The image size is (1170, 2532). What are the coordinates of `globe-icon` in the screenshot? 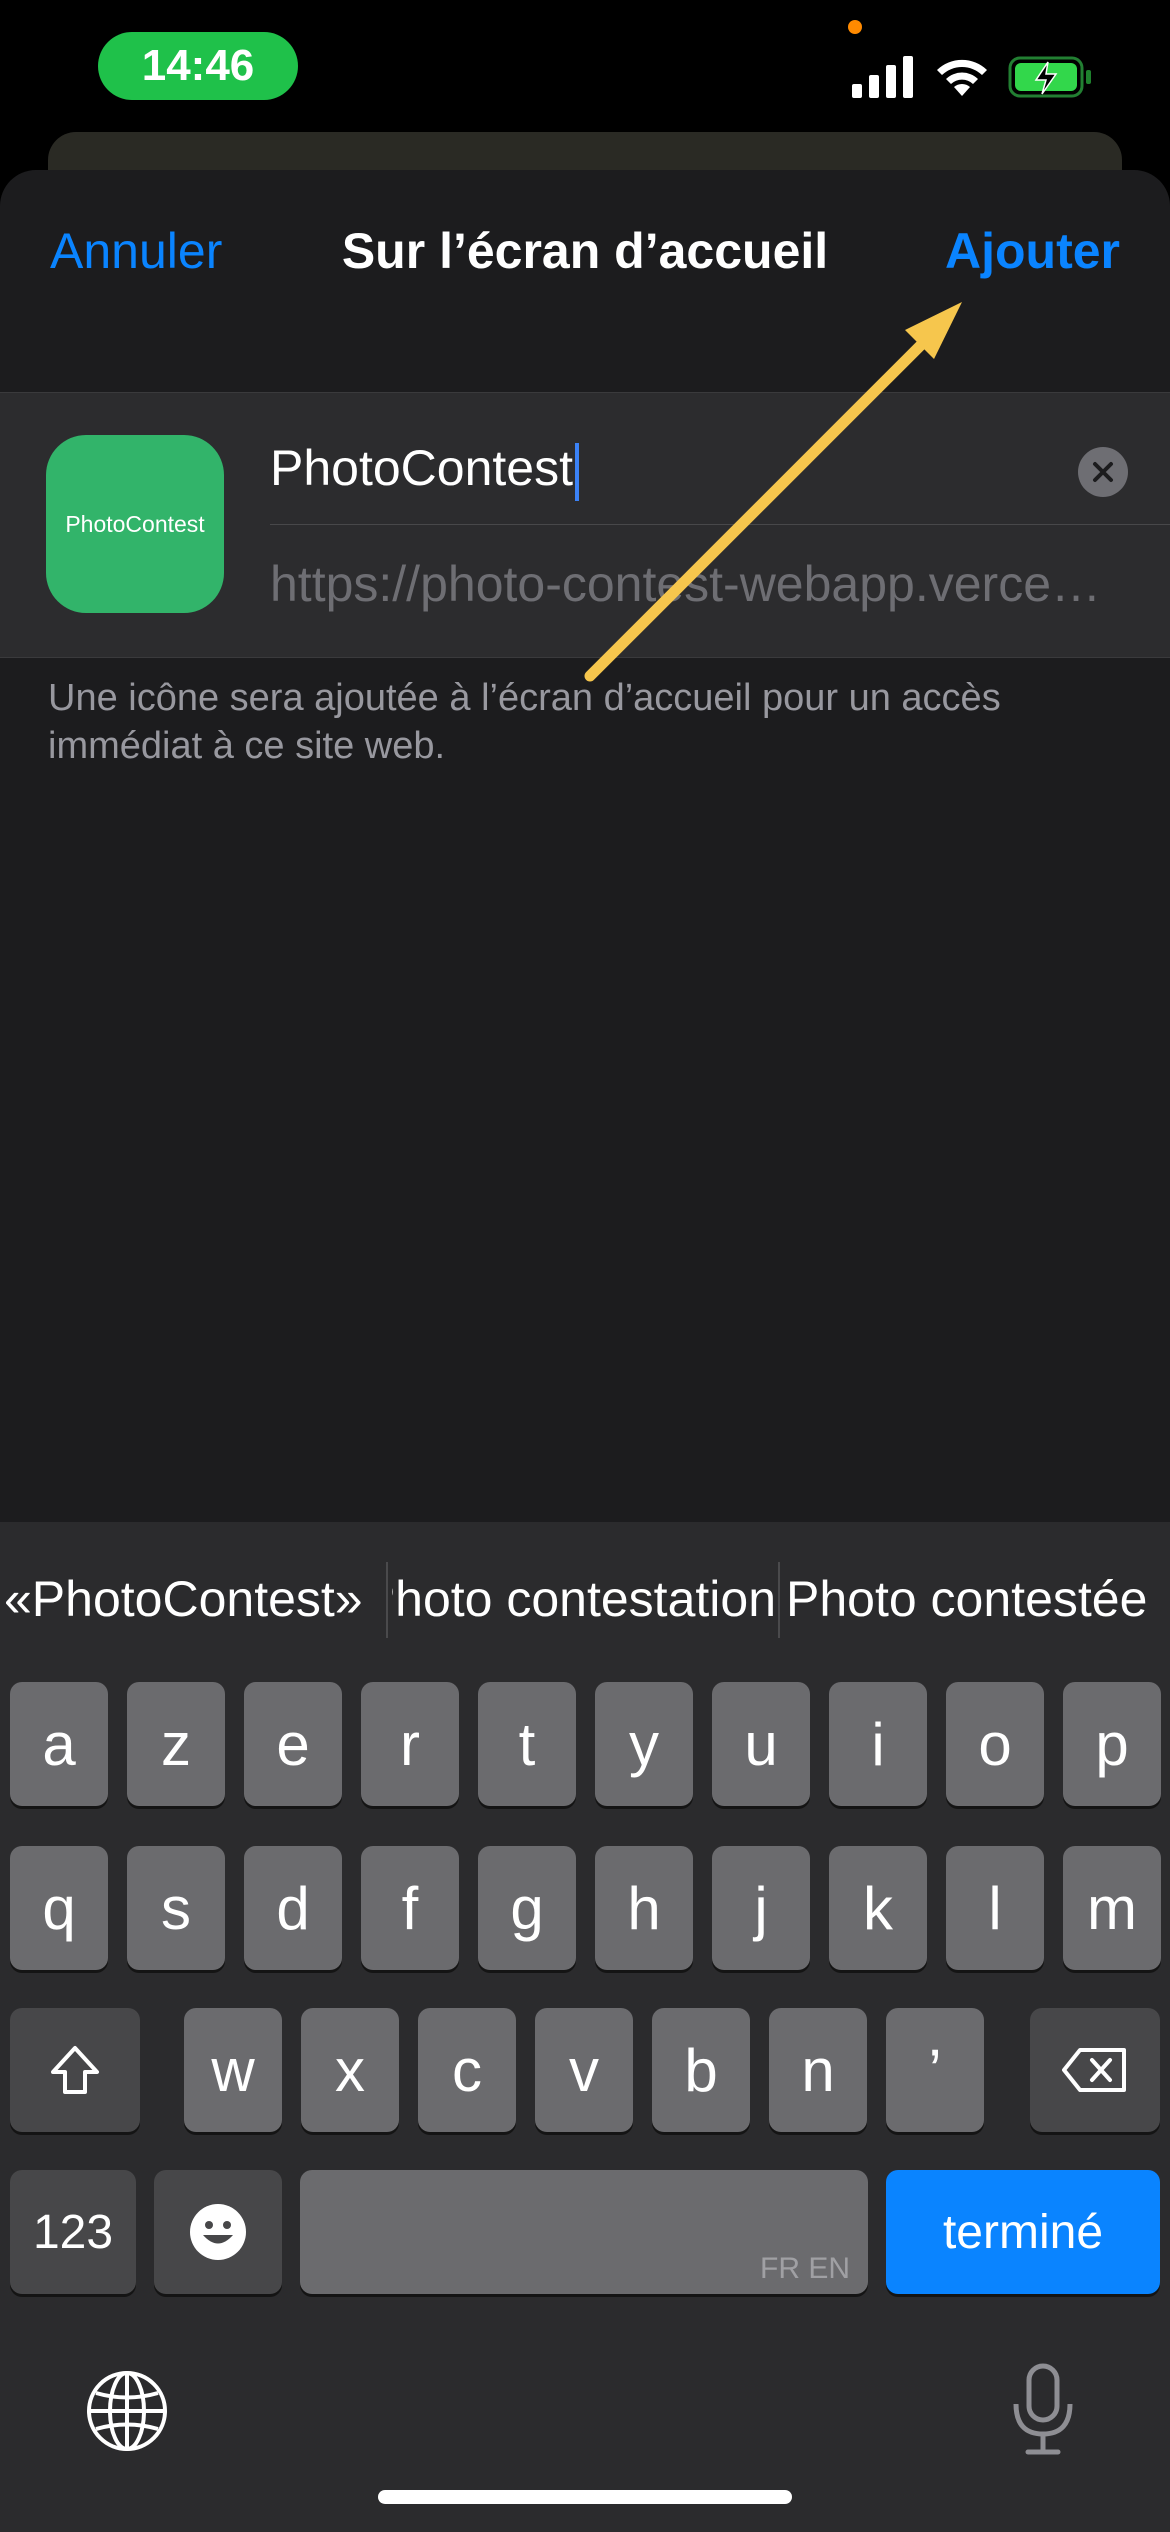 It's located at (127, 2411).